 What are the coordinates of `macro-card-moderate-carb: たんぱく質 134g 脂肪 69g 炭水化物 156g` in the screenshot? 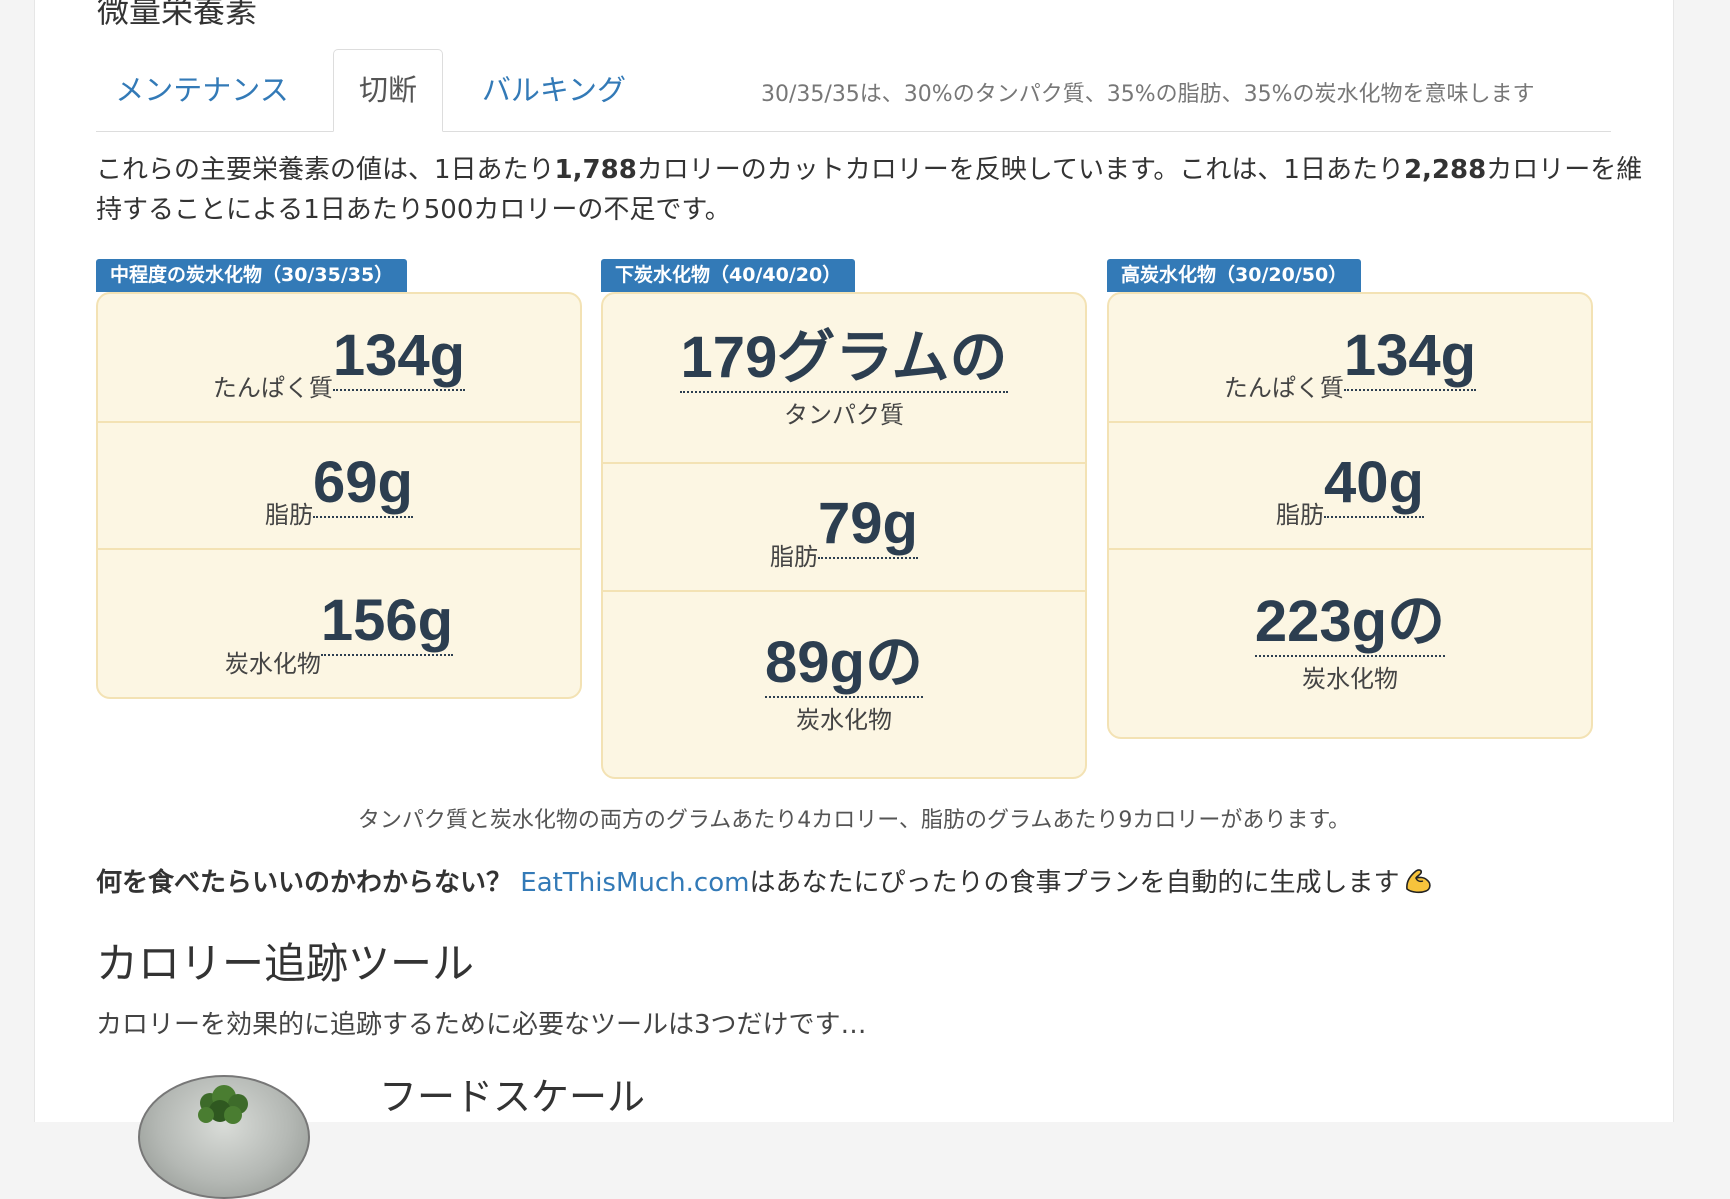 It's located at (339, 495).